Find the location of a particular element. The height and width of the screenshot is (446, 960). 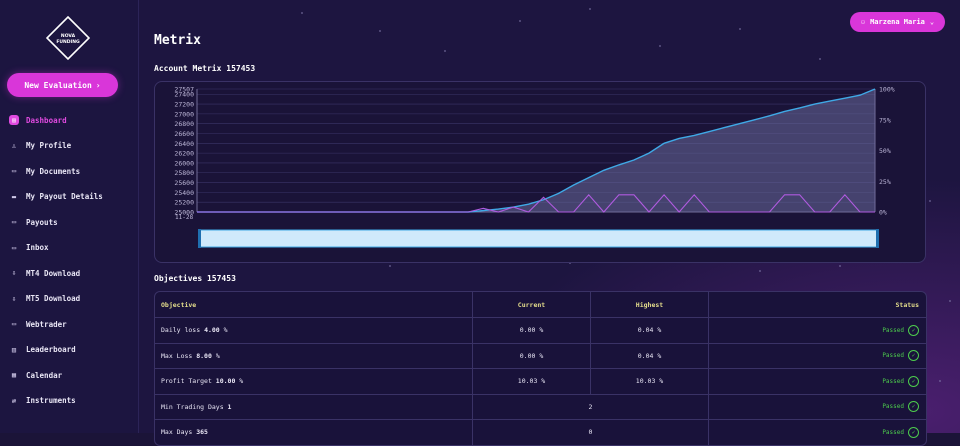

header-highest: Highest is located at coordinates (649, 305).